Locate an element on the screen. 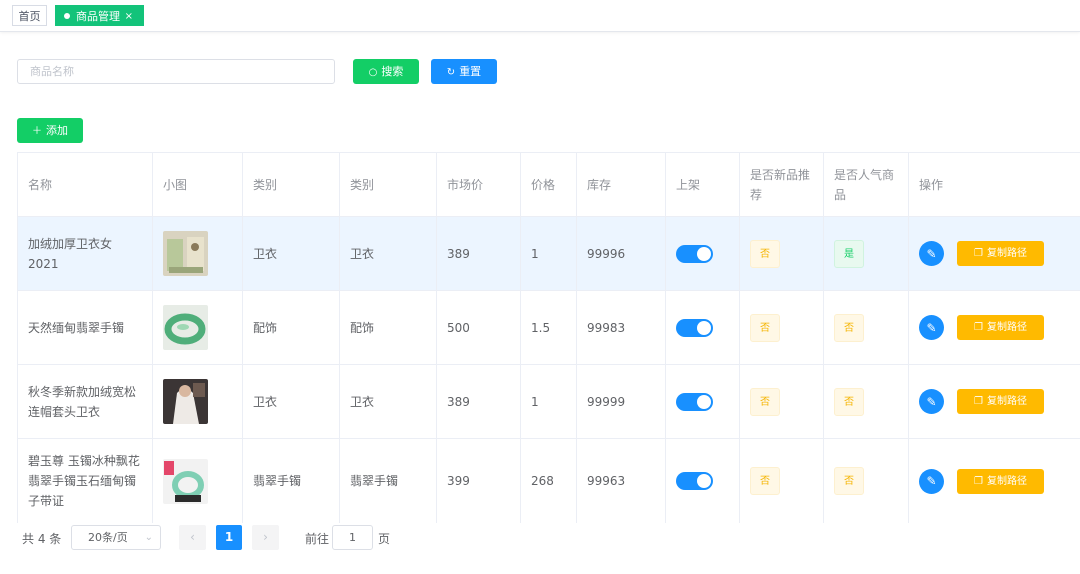  reset-button: ↻ 重置 is located at coordinates (464, 71).